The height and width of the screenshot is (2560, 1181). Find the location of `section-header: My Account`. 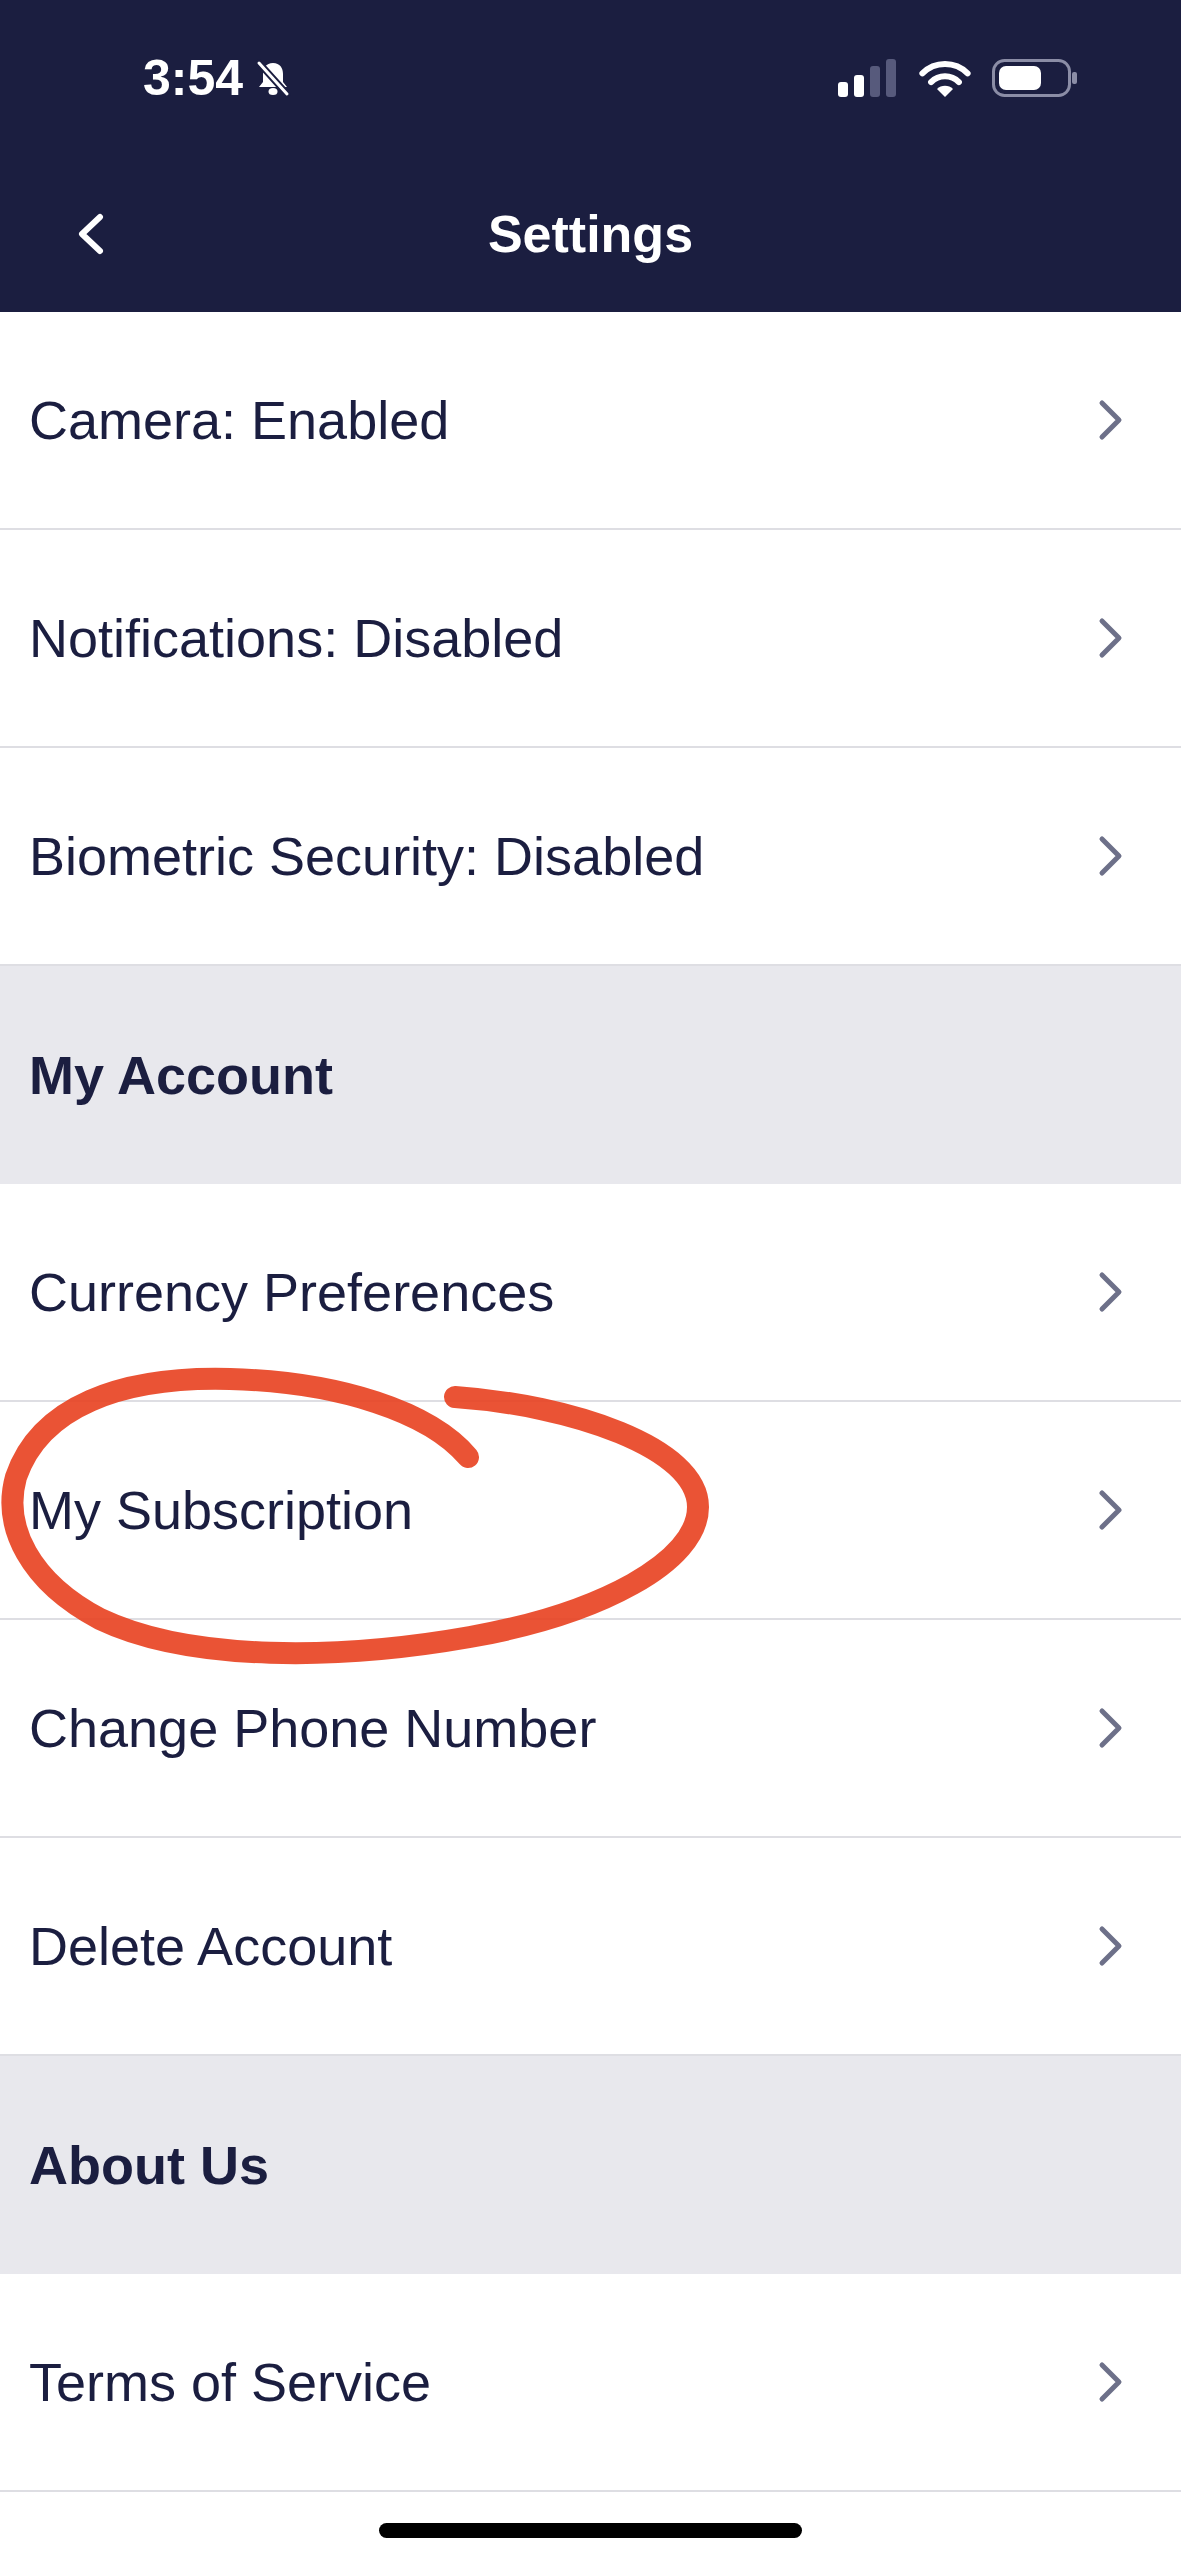

section-header: My Account is located at coordinates (590, 1075).